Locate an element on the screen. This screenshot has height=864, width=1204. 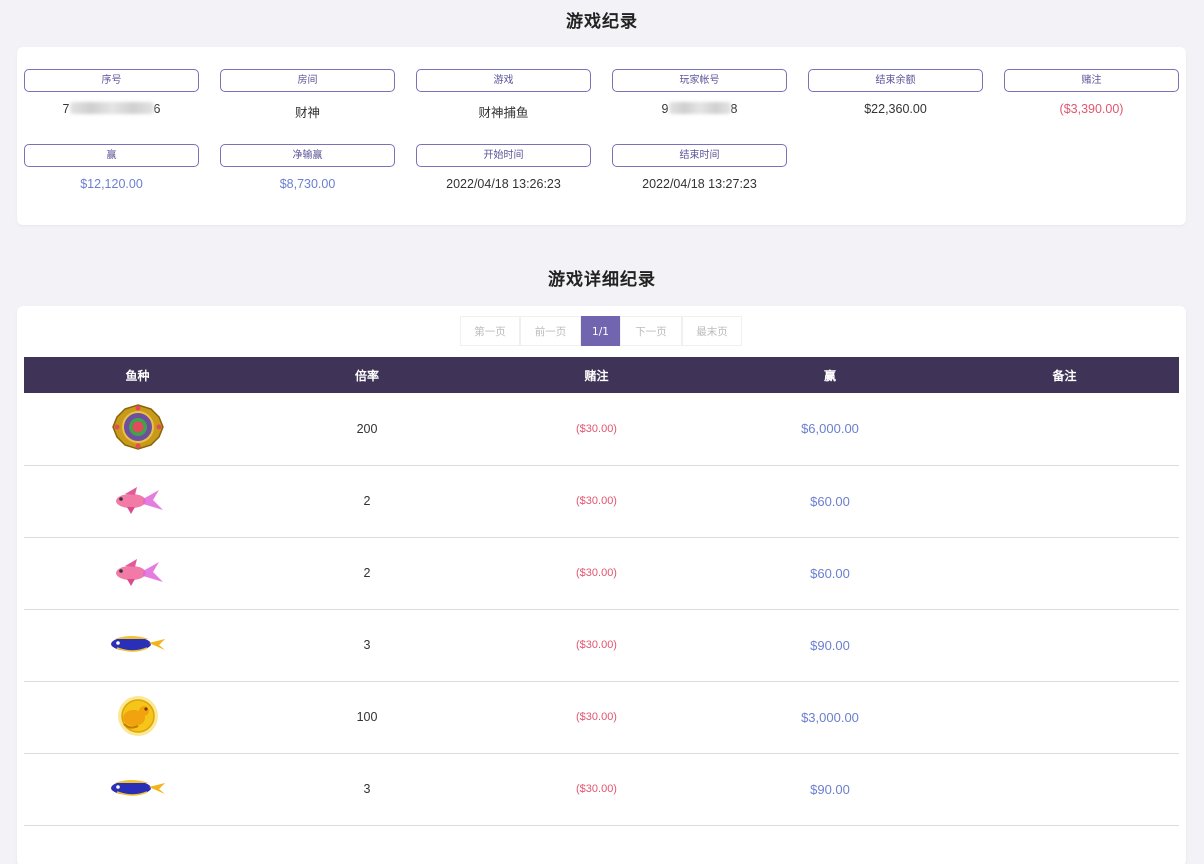
page-title: 游戏纪录 is located at coordinates (602, 22).